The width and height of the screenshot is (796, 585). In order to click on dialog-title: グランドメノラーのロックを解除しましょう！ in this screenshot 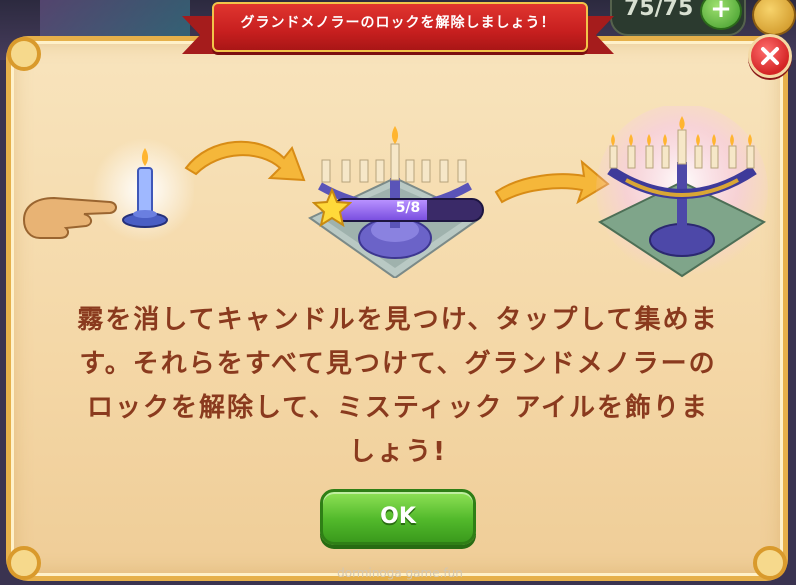, I will do `click(398, 23)`.